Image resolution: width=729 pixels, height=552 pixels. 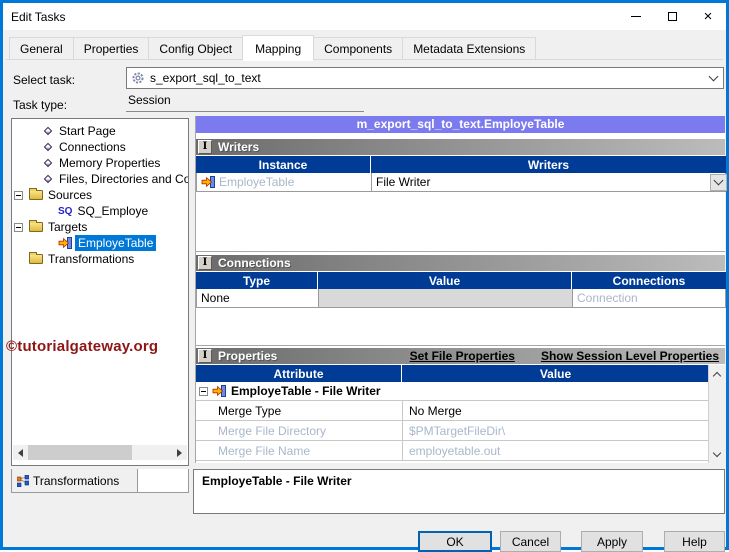 What do you see at coordinates (462, 356) in the screenshot?
I see `set-file-properties-link: Set File Properties` at bounding box center [462, 356].